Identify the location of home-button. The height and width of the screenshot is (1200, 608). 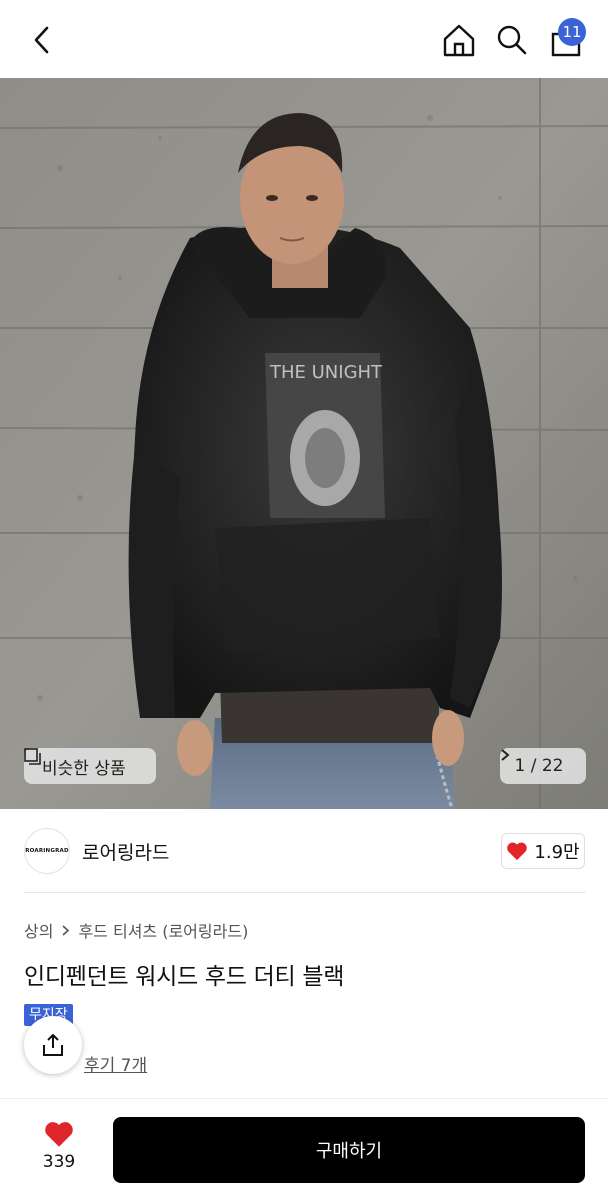
(459, 40).